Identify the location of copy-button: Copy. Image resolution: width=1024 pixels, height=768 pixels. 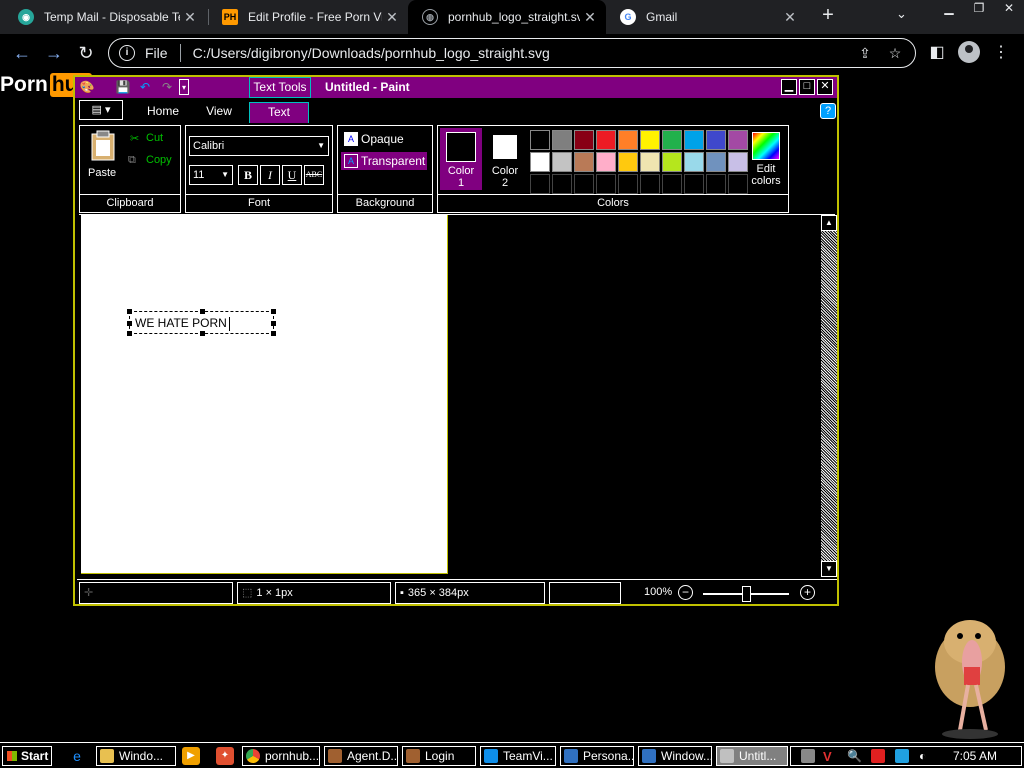
(159, 160).